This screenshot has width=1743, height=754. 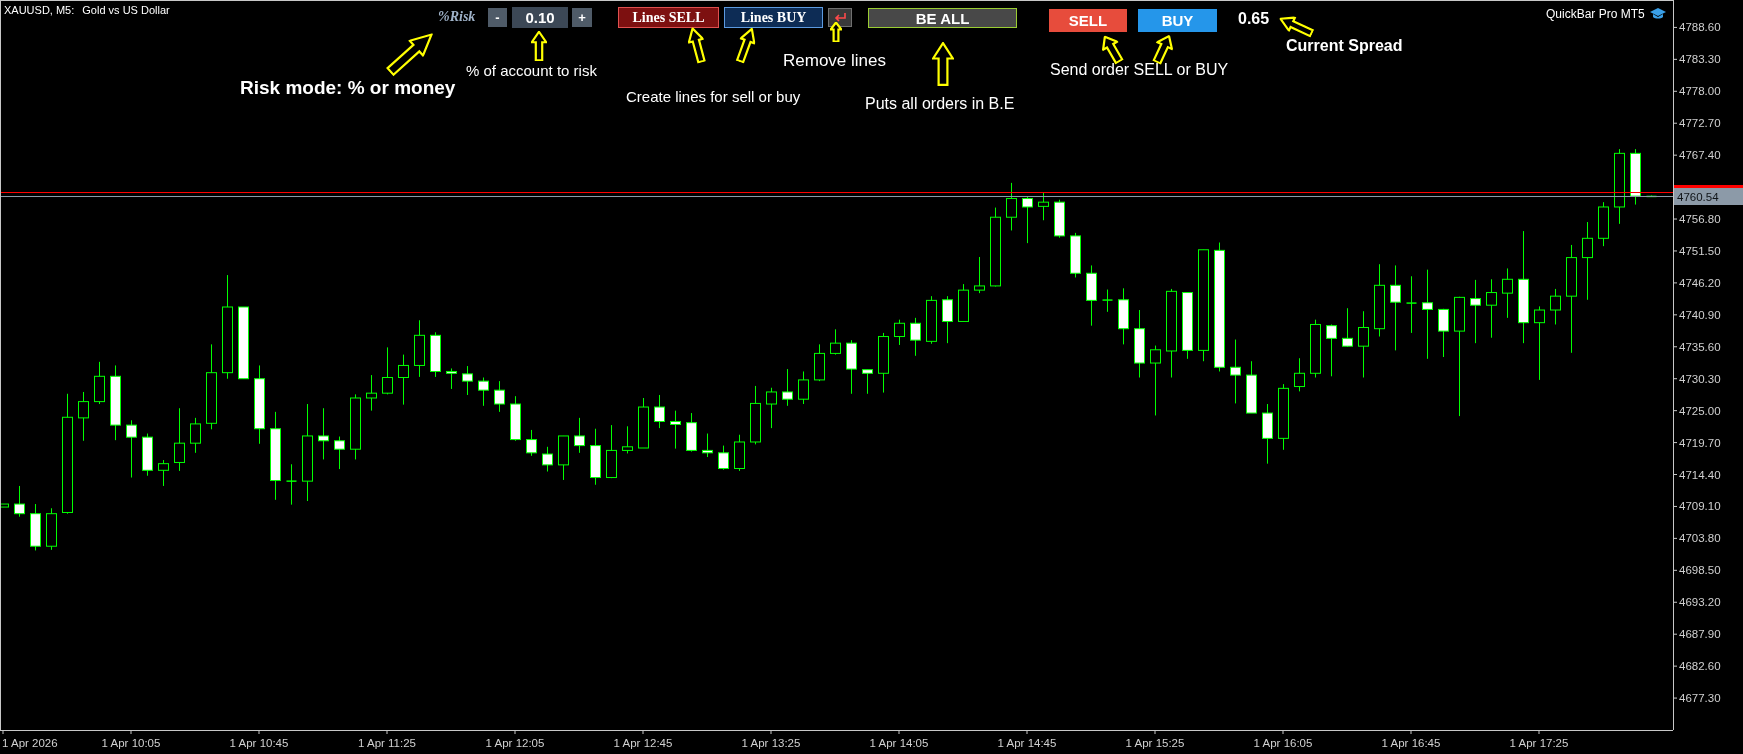 What do you see at coordinates (1700, 666) in the screenshot?
I see `price-label: 4682.60` at bounding box center [1700, 666].